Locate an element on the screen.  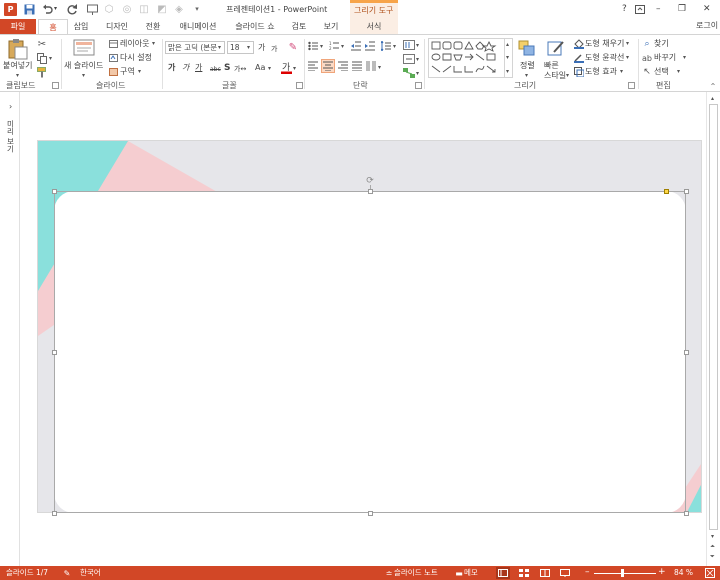
scroll-down-icon: ▾ is located at coordinates (712, 537).